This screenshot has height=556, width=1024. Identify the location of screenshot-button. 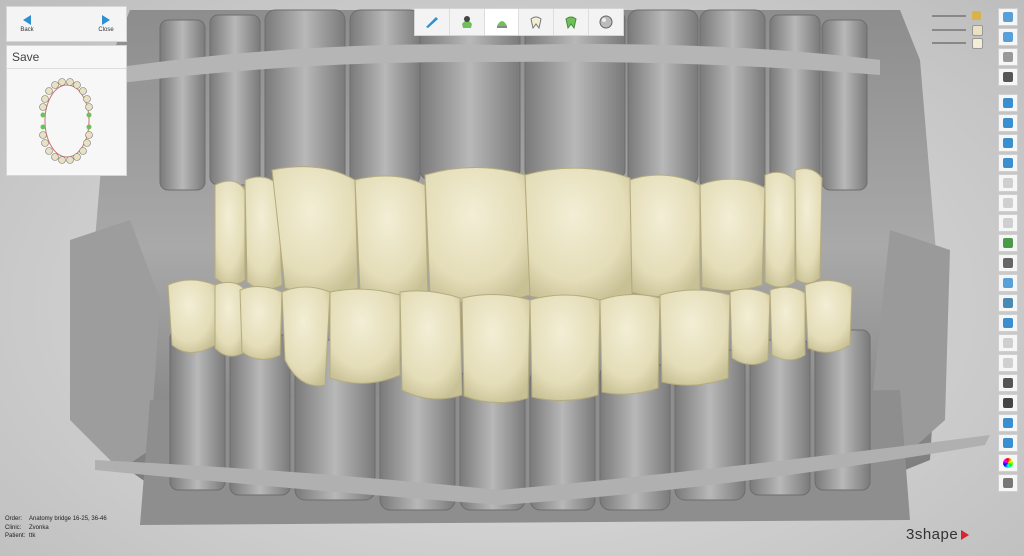
(1008, 343).